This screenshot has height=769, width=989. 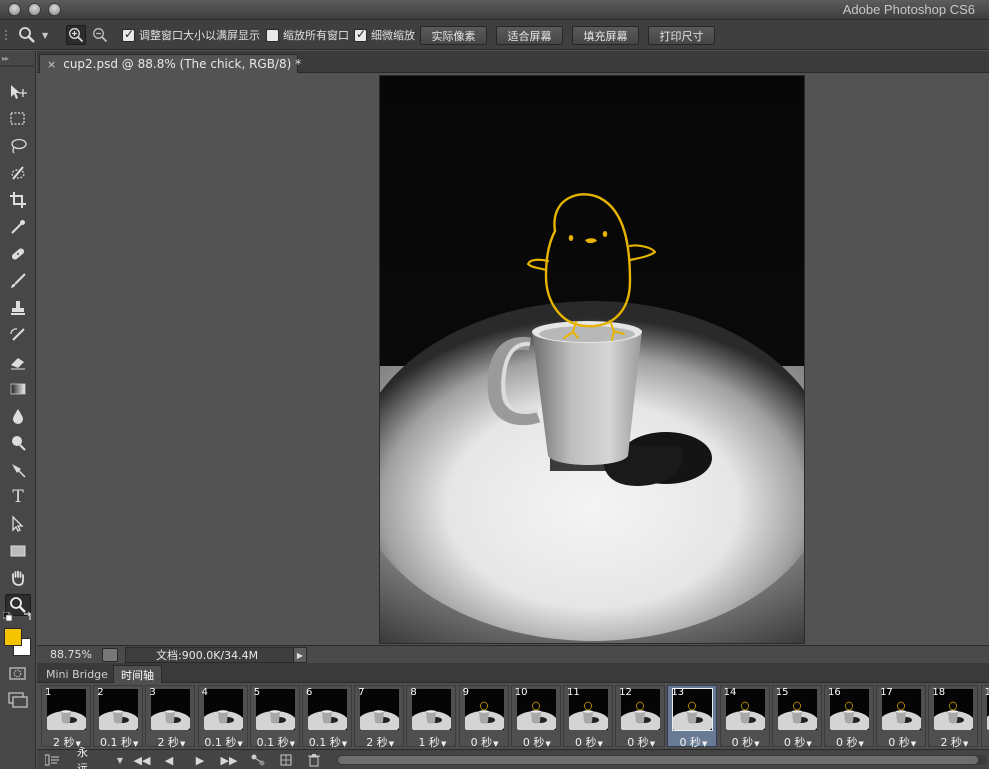 I want to click on actual-pixels-button: 实际像素, so click(x=453, y=35).